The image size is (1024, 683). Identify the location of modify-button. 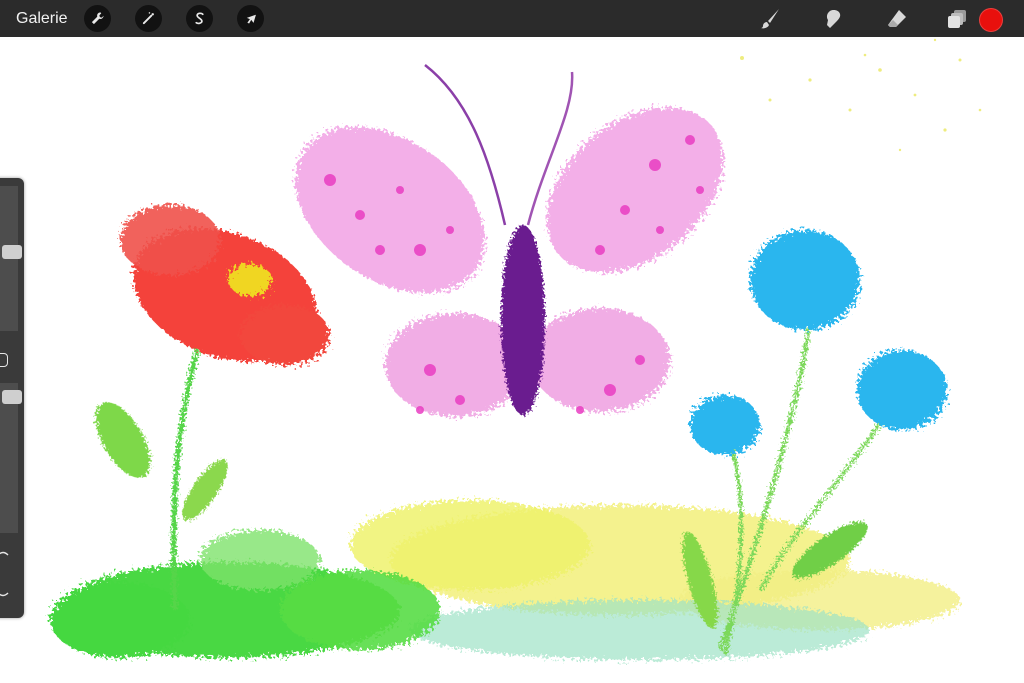
(4, 360).